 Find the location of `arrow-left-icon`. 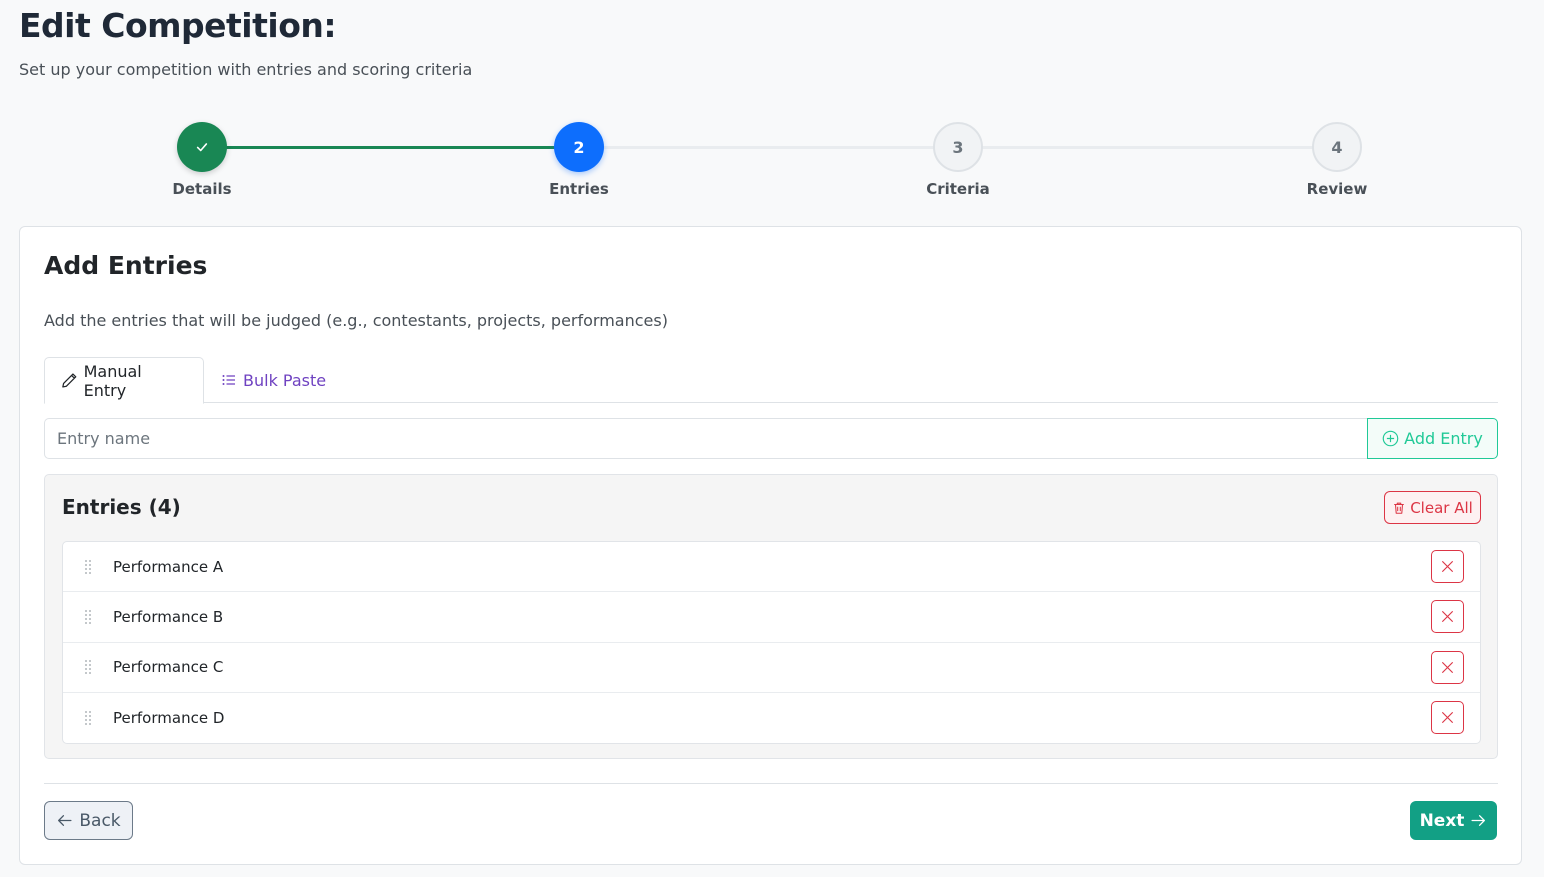

arrow-left-icon is located at coordinates (65, 820).